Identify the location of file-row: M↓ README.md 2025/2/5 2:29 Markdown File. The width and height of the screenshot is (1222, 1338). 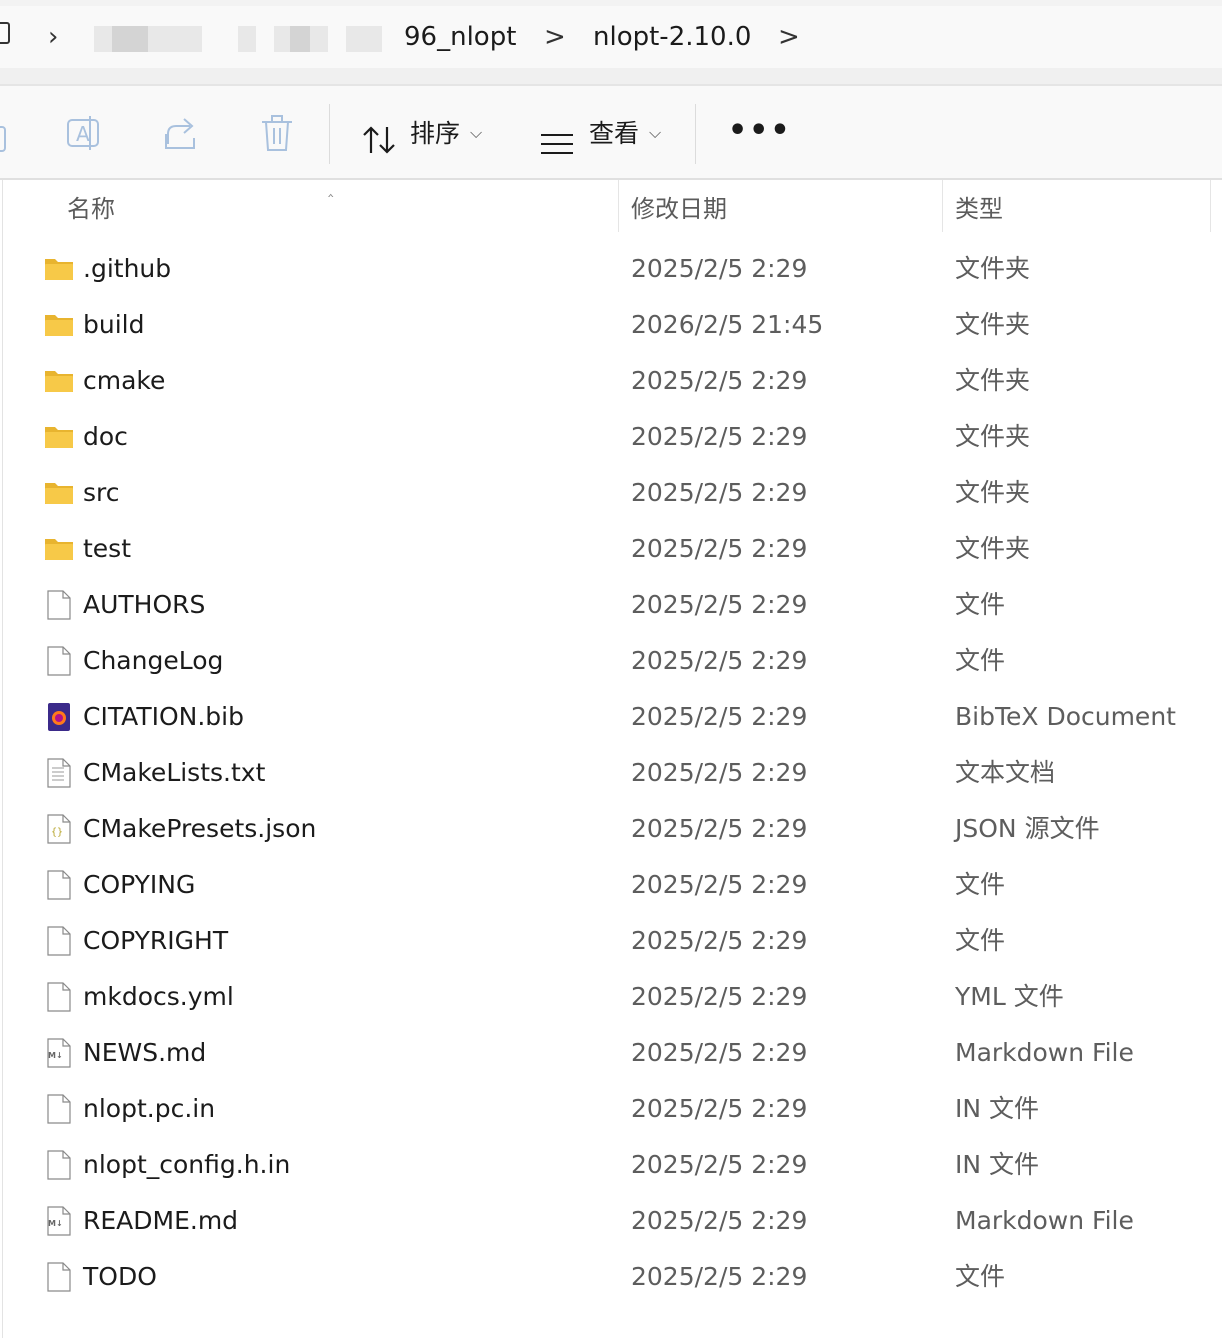
(611, 1222).